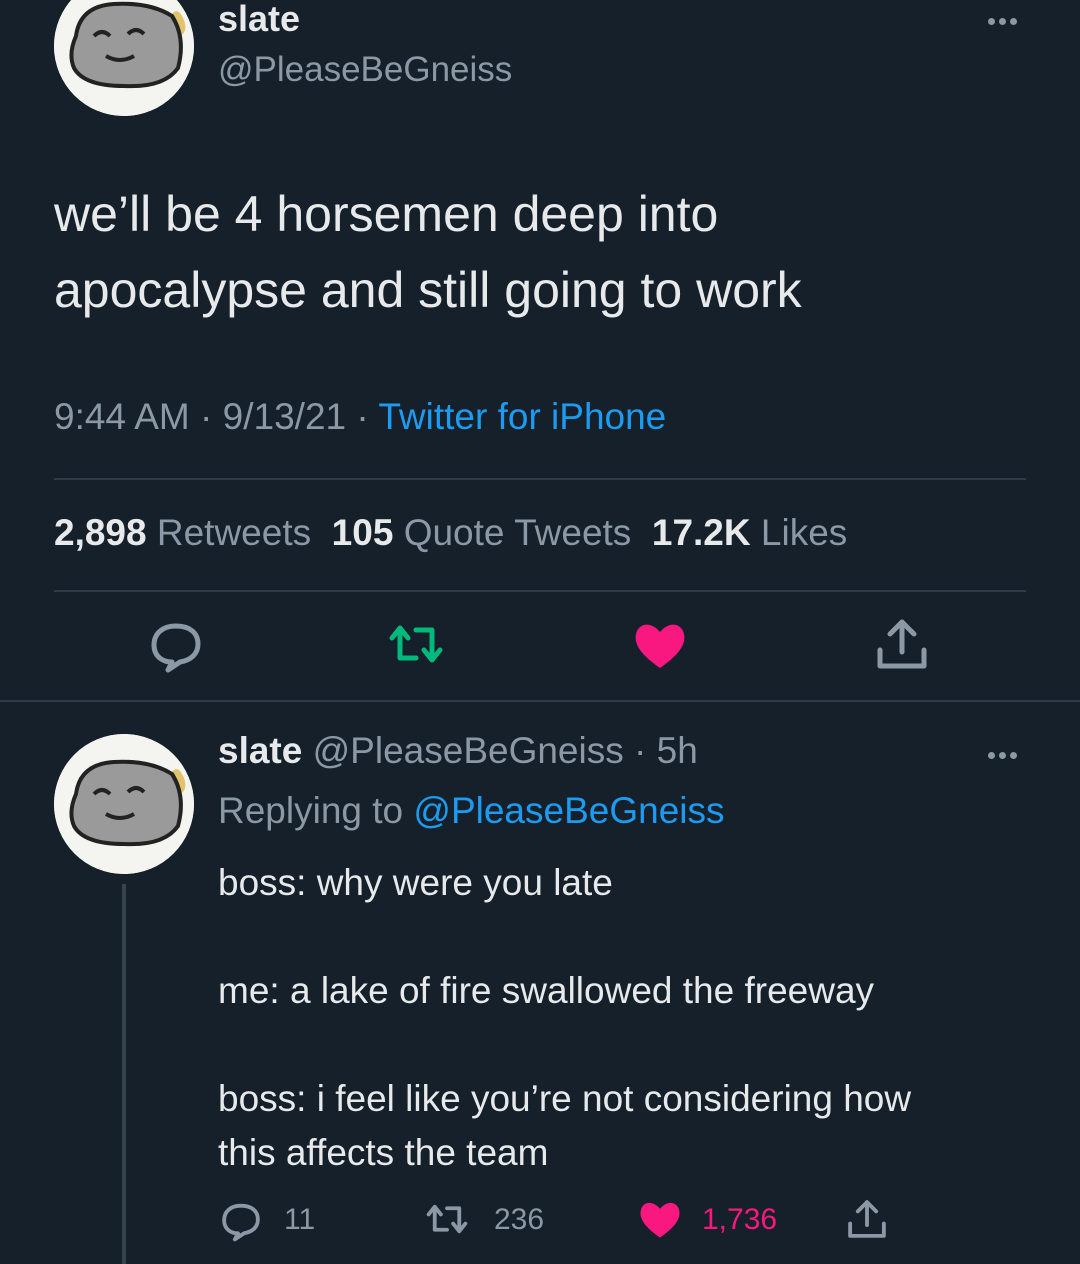 Image resolution: width=1080 pixels, height=1264 pixels. What do you see at coordinates (482, 532) in the screenshot?
I see `quote-tweets-stat: 105 Quote Tweets` at bounding box center [482, 532].